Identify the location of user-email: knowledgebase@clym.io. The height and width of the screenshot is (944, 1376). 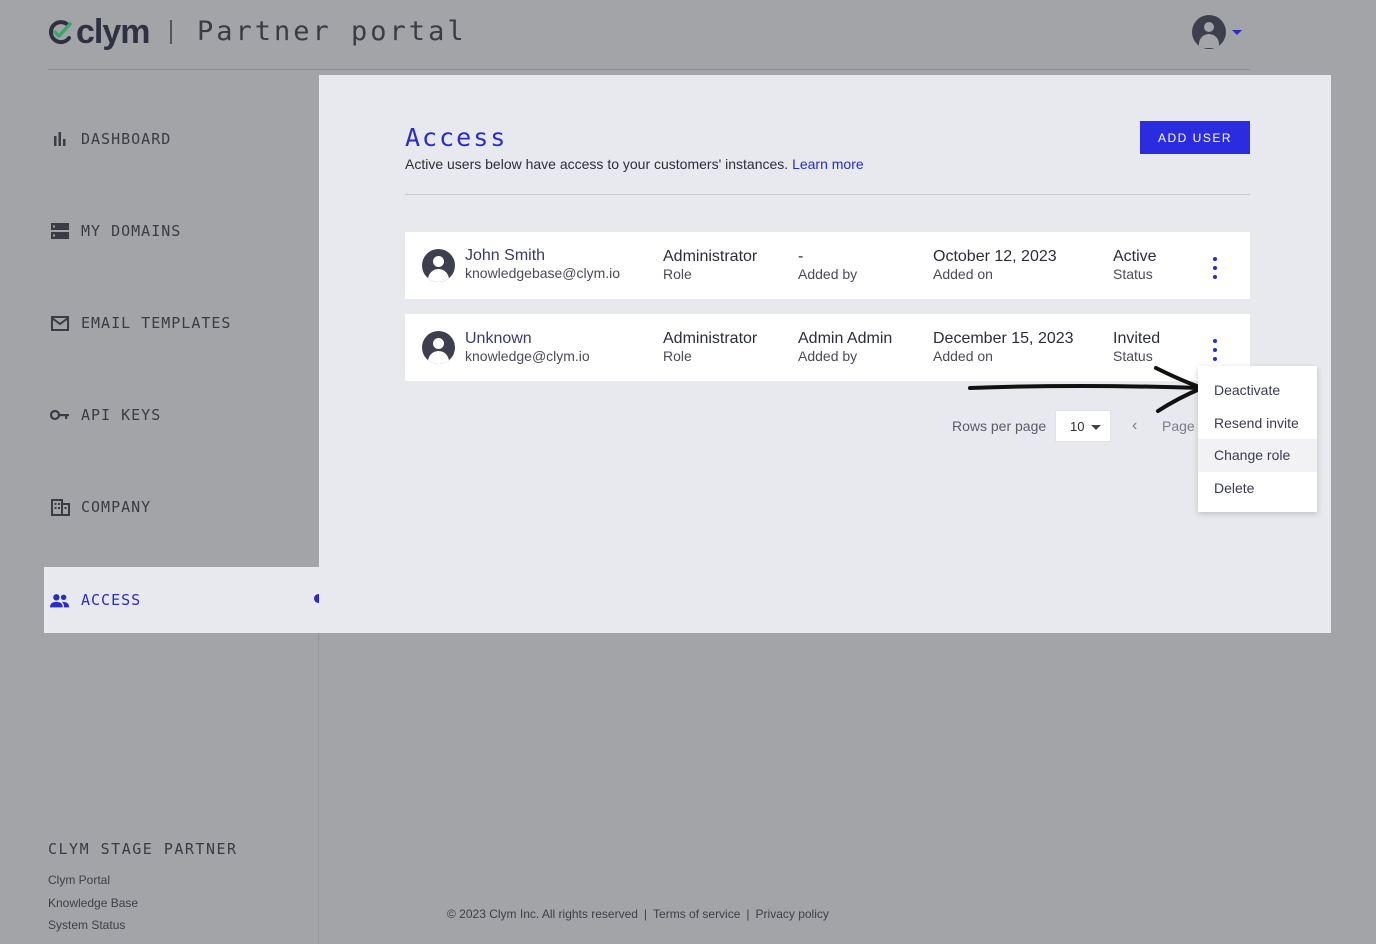
(543, 273).